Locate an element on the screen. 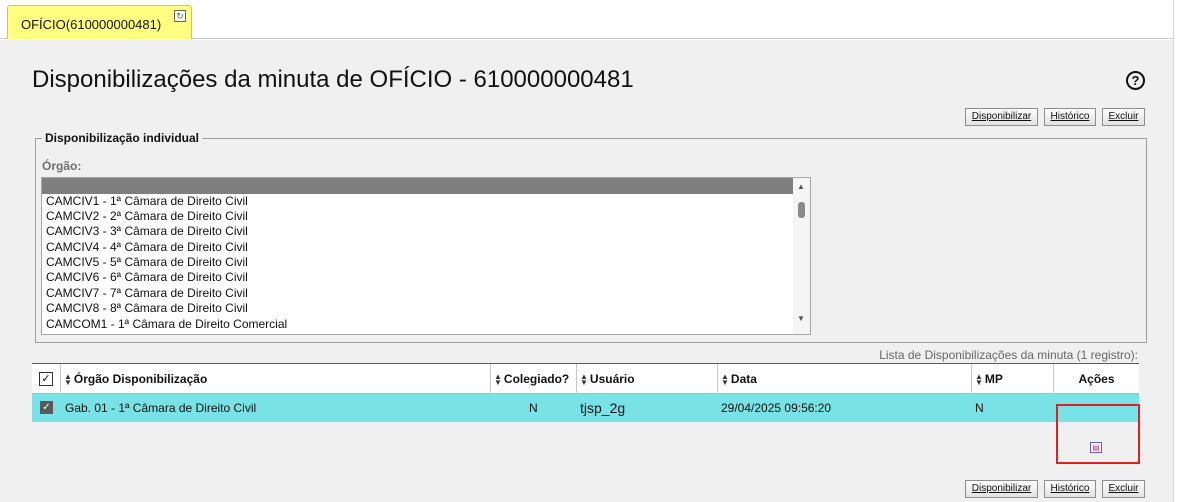 This screenshot has width=1184, height=502. select-all-checkbox: ✓ is located at coordinates (46, 379).